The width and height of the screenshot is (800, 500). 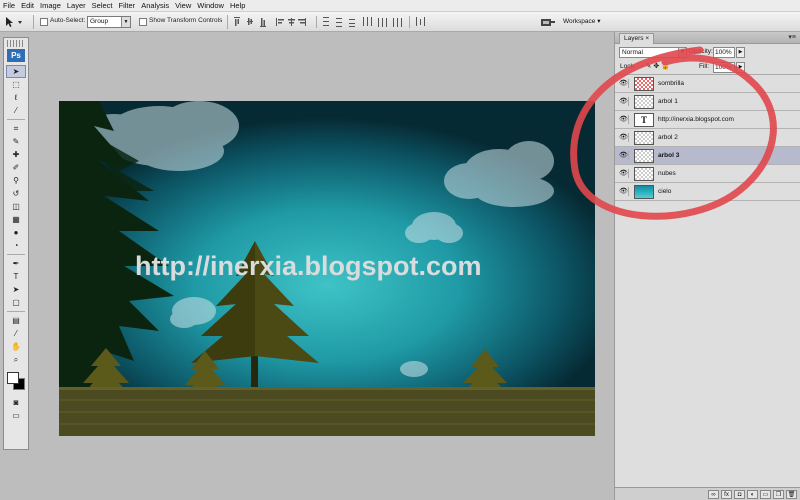 I want to click on color-swatches, so click(x=16, y=381).